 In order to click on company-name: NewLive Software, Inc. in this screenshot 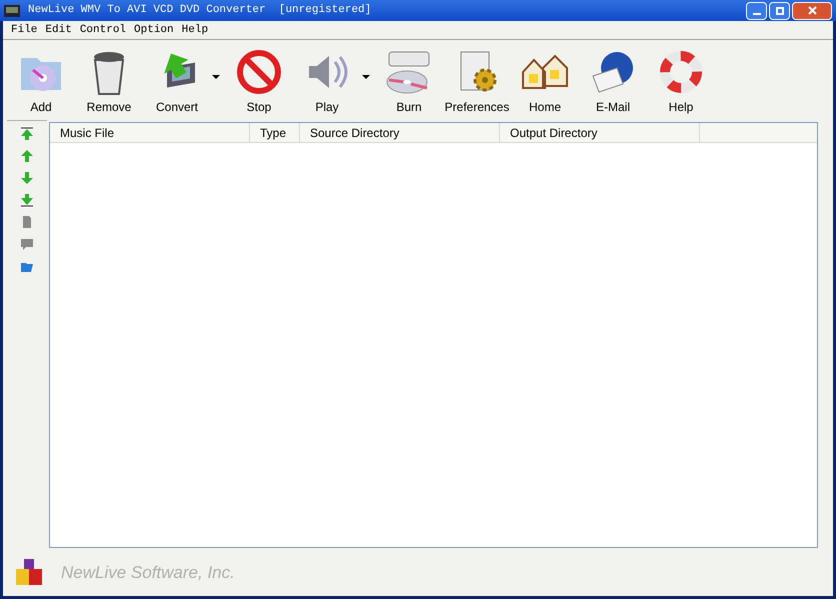, I will do `click(148, 573)`.